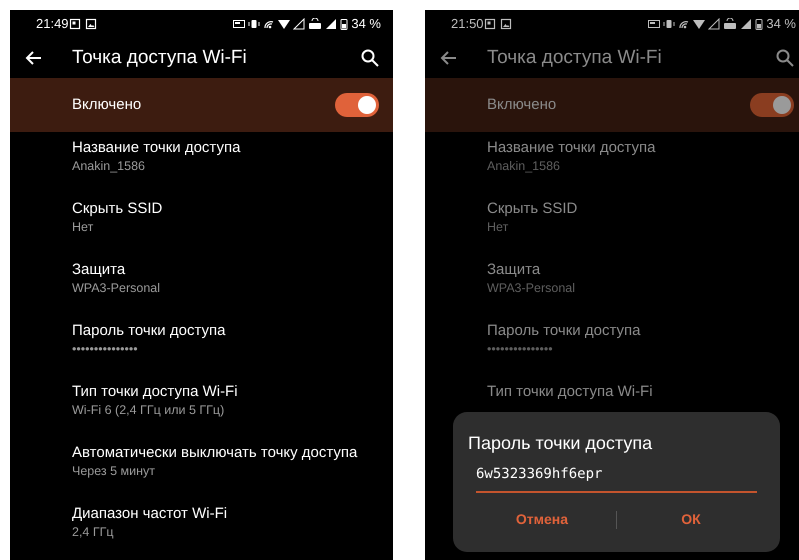 Image resolution: width=799 pixels, height=560 pixels. What do you see at coordinates (114, 471) in the screenshot?
I see `setting-value: Через 5 минут` at bounding box center [114, 471].